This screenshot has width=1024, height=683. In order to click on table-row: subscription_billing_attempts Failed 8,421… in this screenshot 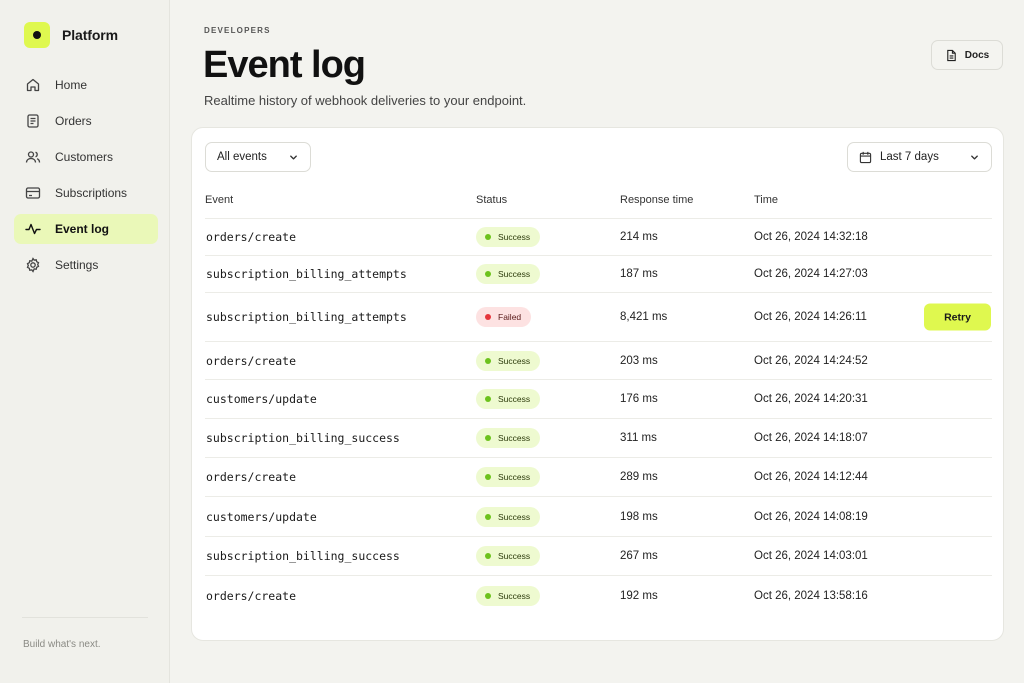, I will do `click(598, 316)`.